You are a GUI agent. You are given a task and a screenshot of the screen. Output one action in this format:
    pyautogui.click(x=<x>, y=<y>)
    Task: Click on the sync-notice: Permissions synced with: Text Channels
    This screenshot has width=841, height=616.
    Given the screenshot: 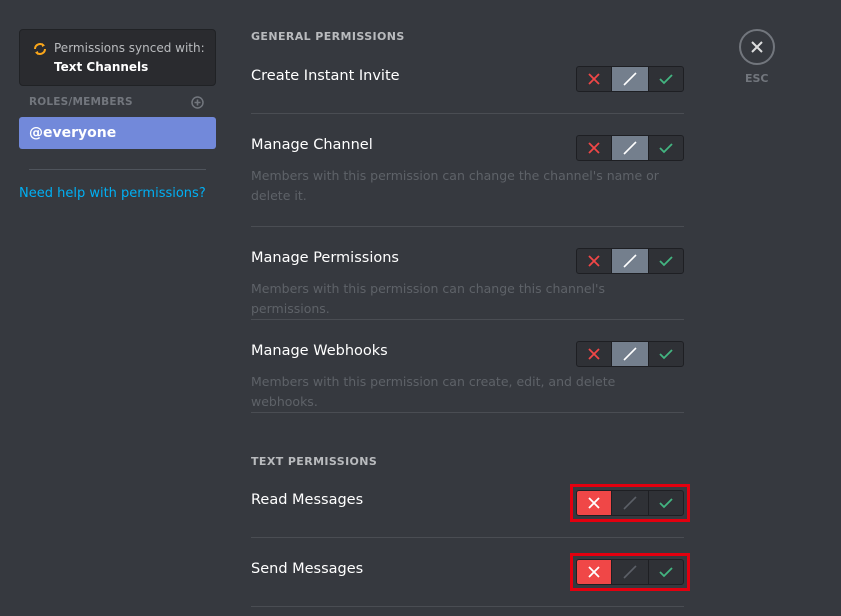 What is the action you would take?
    pyautogui.click(x=117, y=57)
    